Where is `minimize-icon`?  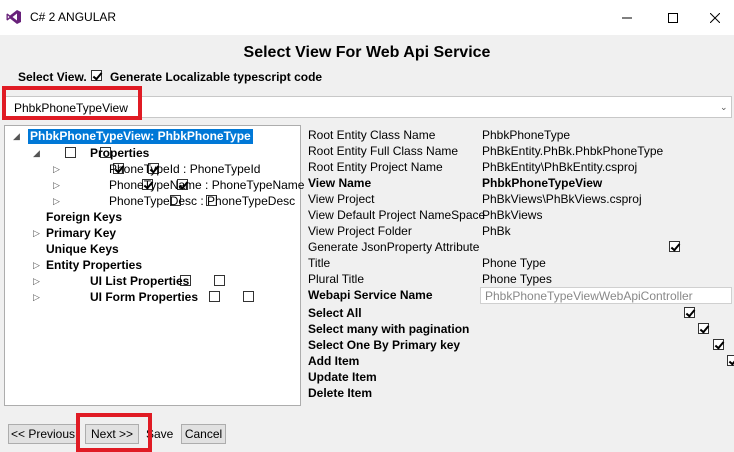
minimize-icon is located at coordinates (627, 17).